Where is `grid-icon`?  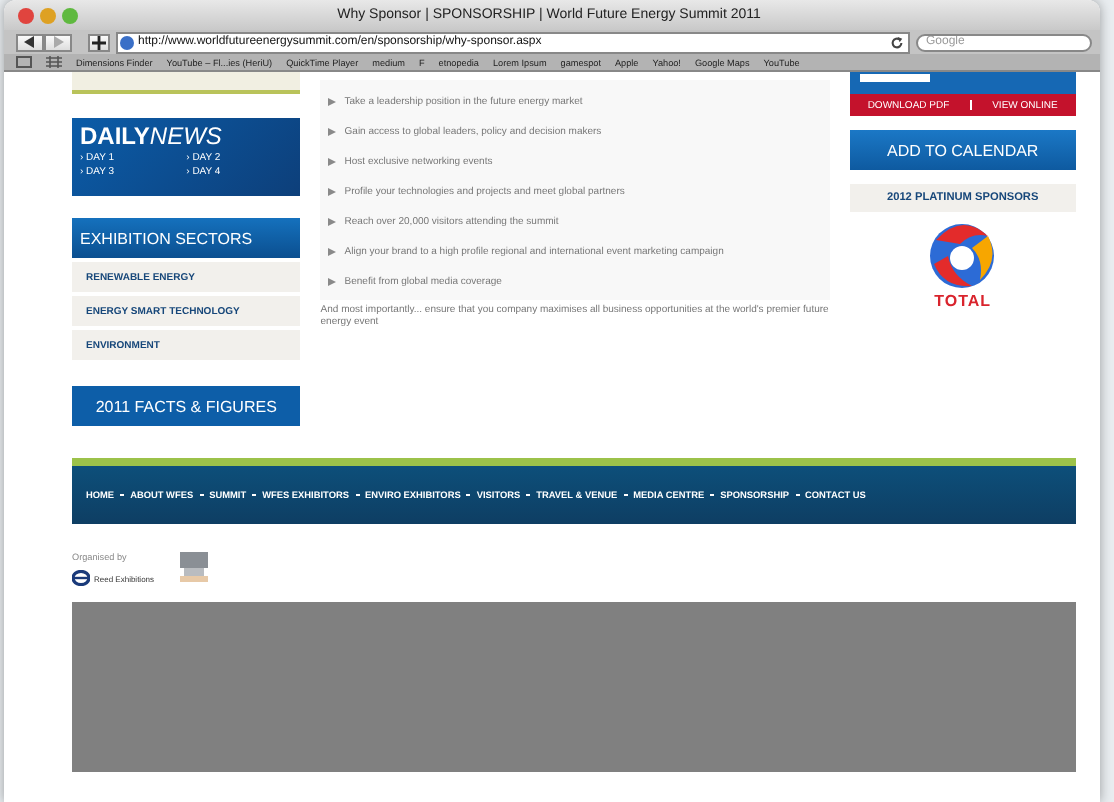 grid-icon is located at coordinates (54, 62).